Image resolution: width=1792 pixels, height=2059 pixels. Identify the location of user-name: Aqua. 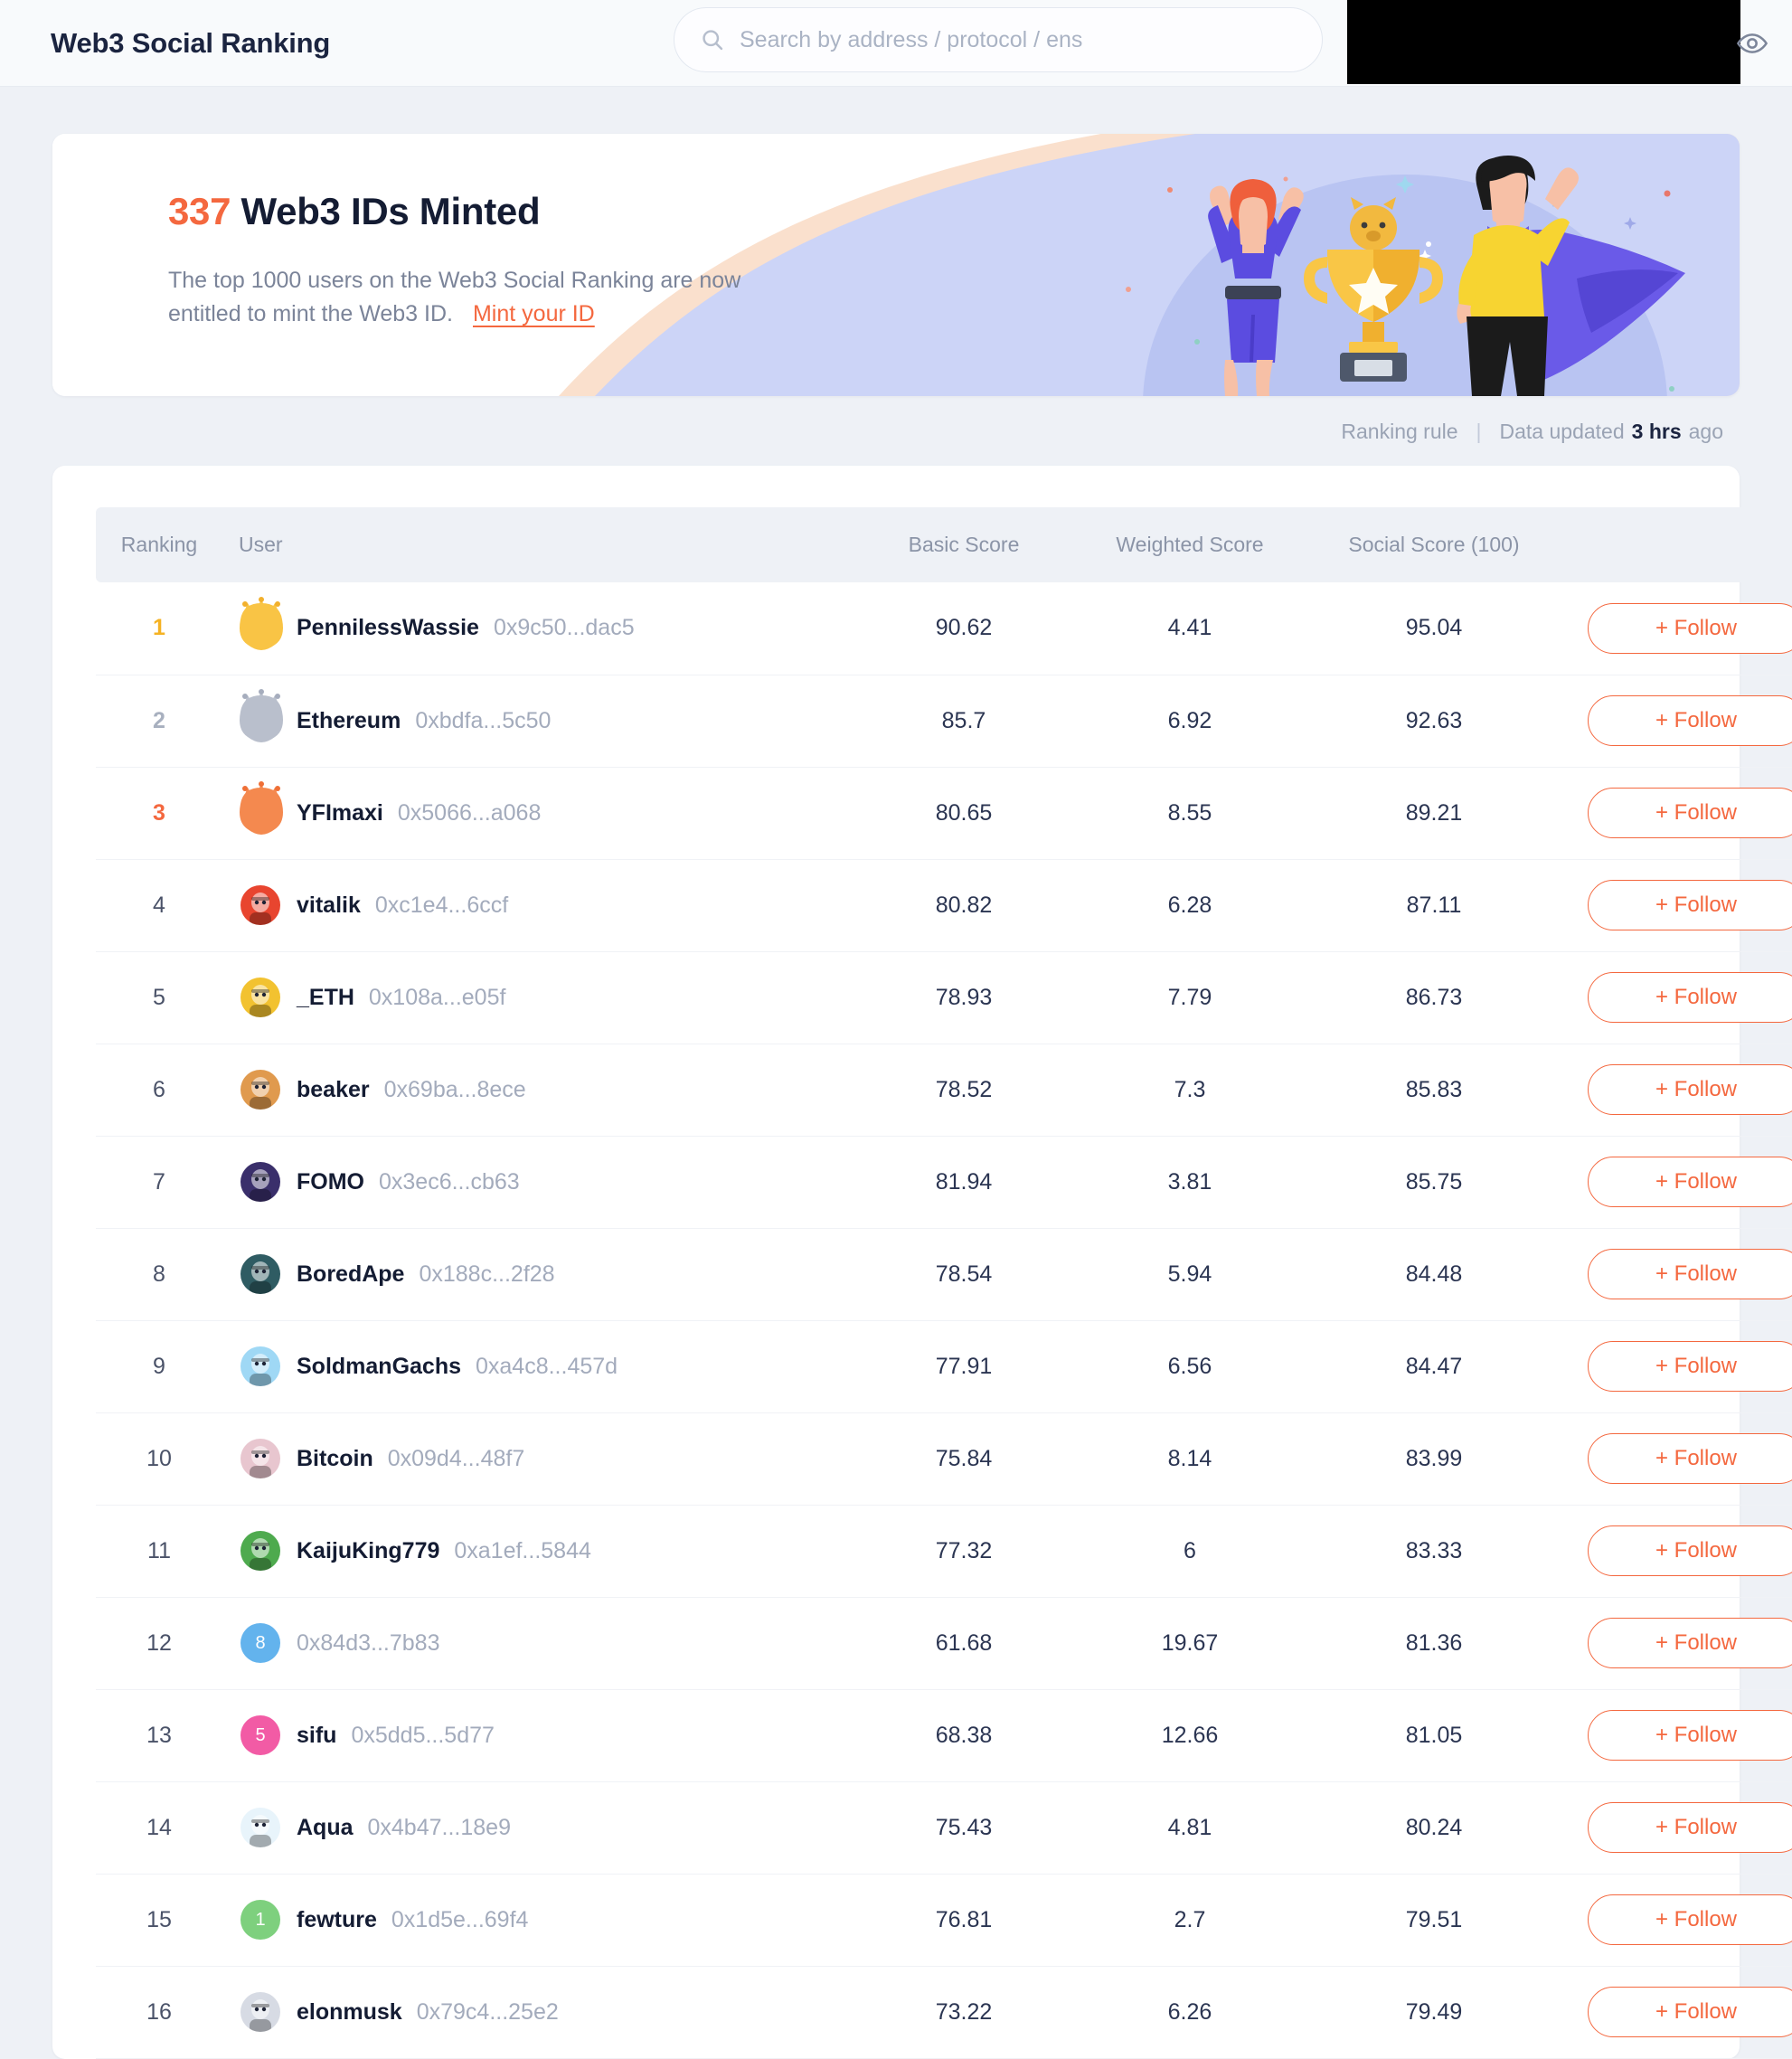
(326, 1828).